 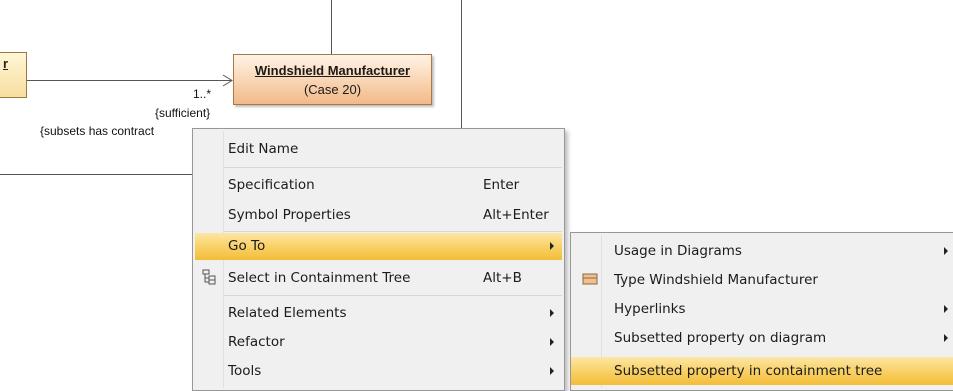 I want to click on constraint-subsets-label: {subsets has contract, so click(x=97, y=131).